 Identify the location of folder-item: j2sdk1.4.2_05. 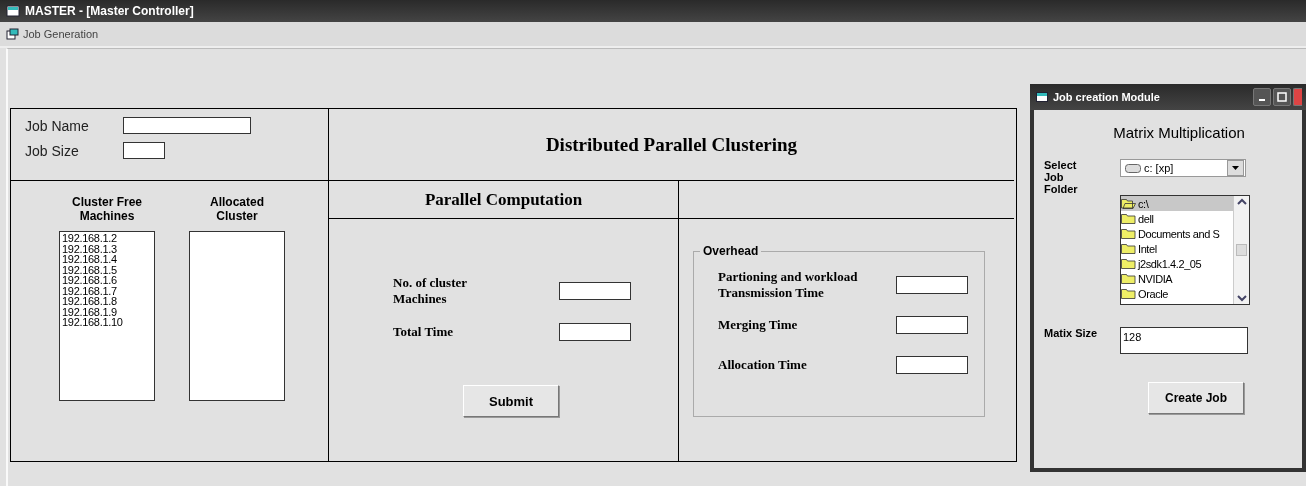
(1177, 263).